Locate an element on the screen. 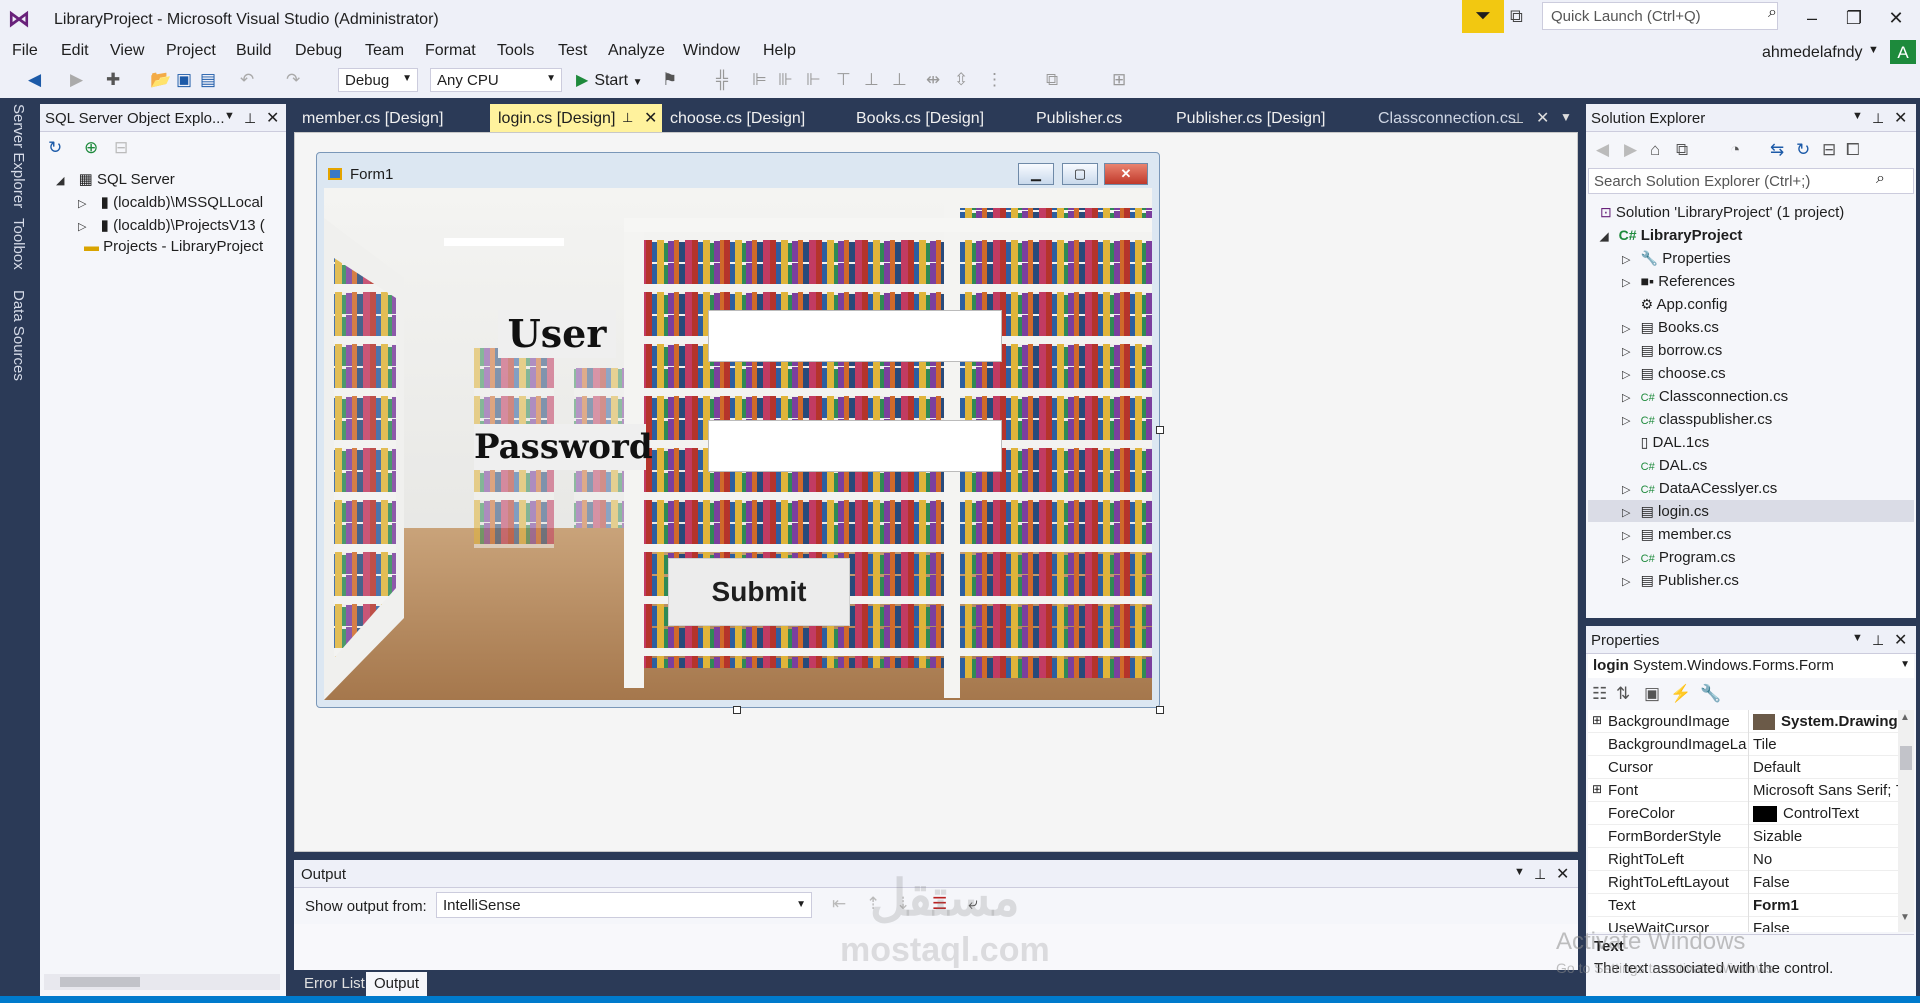 This screenshot has height=1003, width=1920. prop-value: Microsoft Sans Serif; 7 is located at coordinates (1823, 790).